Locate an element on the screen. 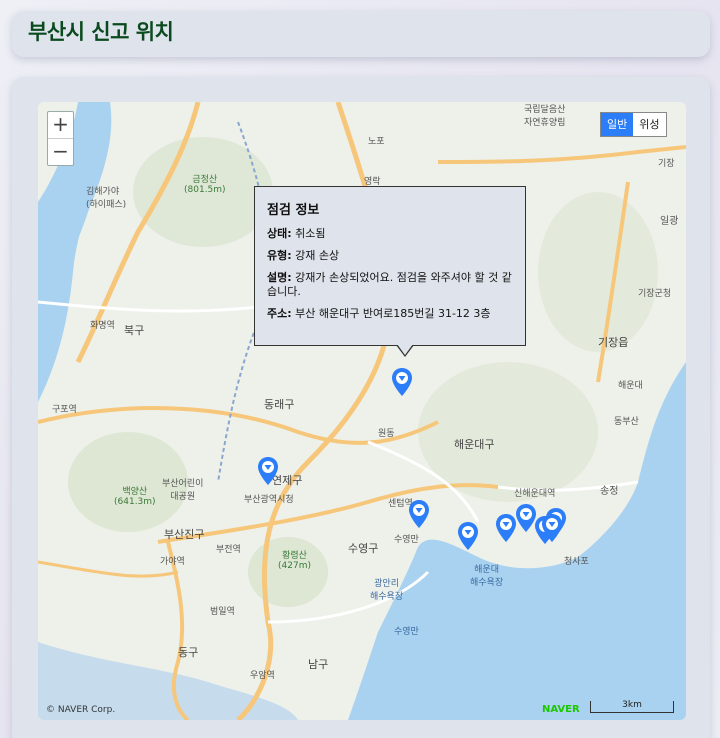 The height and width of the screenshot is (738, 720). info-type: 유형: 강재 손상 is located at coordinates (303, 255).